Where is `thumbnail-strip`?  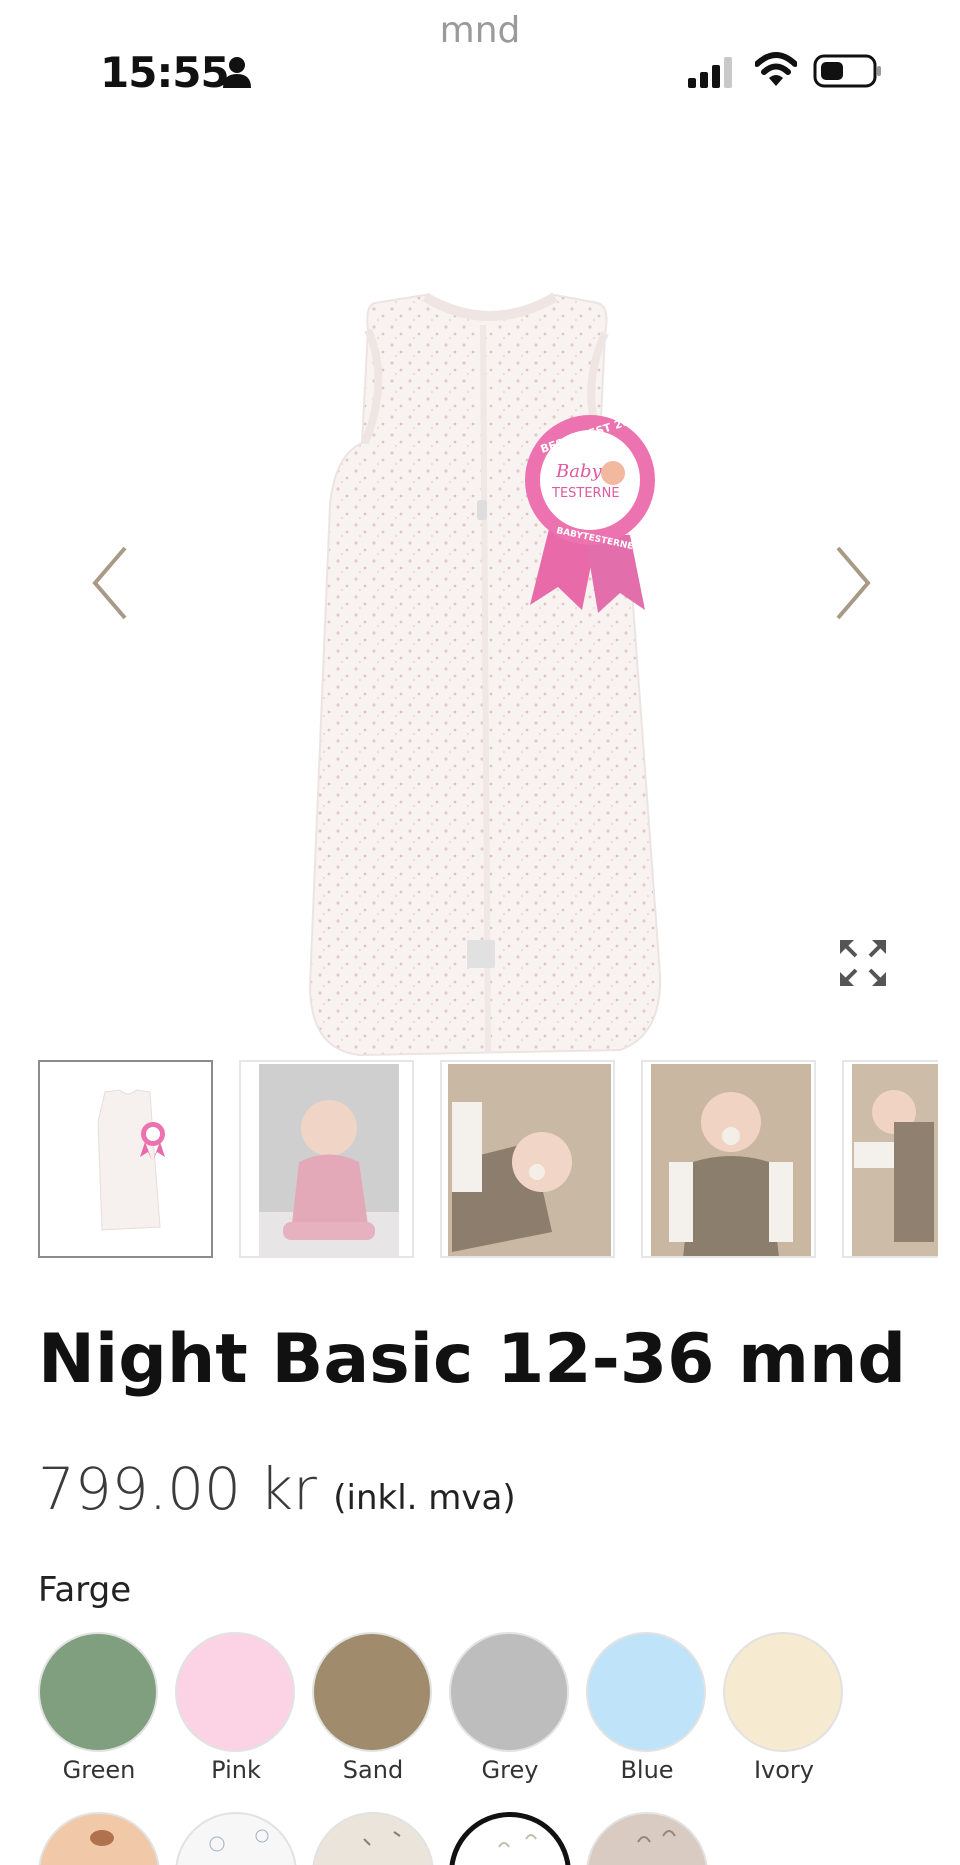 thumbnail-strip is located at coordinates (488, 1160).